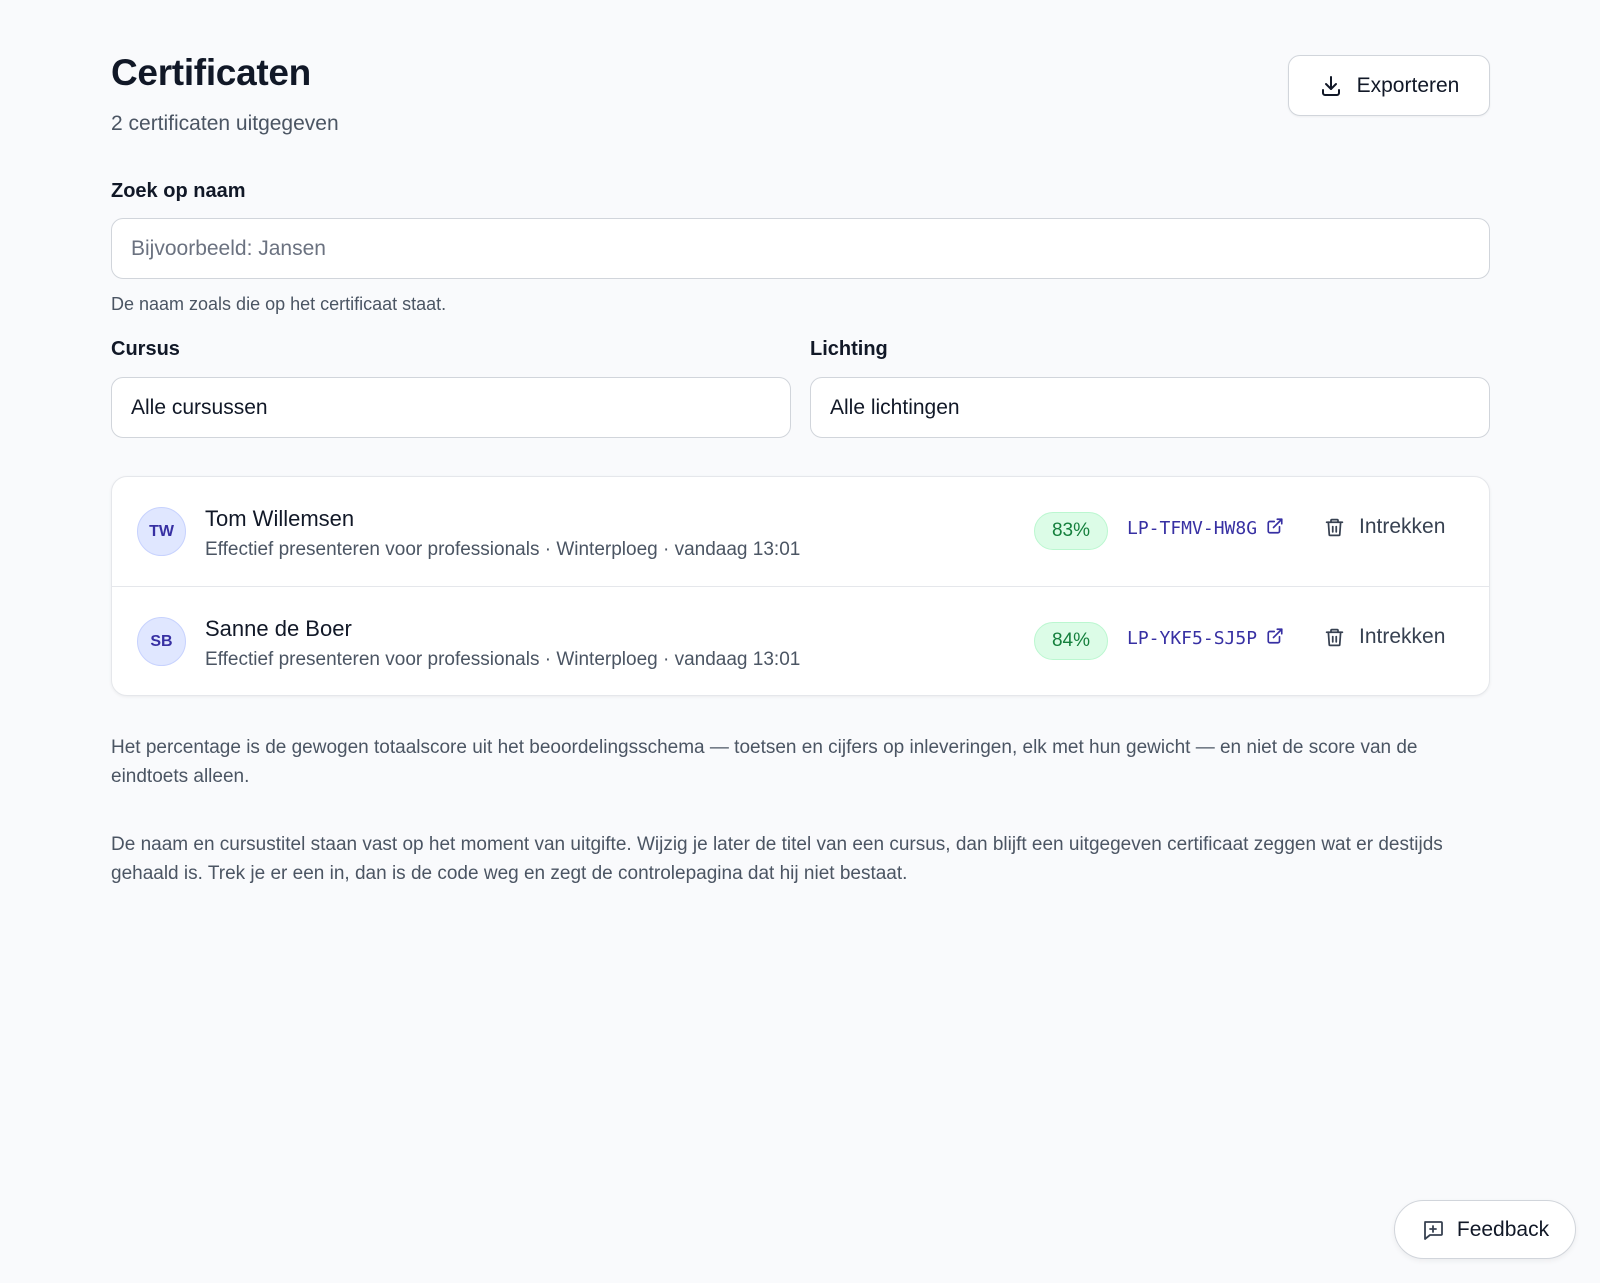 Image resolution: width=1600 pixels, height=1283 pixels. Describe the element at coordinates (178, 191) in the screenshot. I see `search-label: Zoek op naam` at that location.